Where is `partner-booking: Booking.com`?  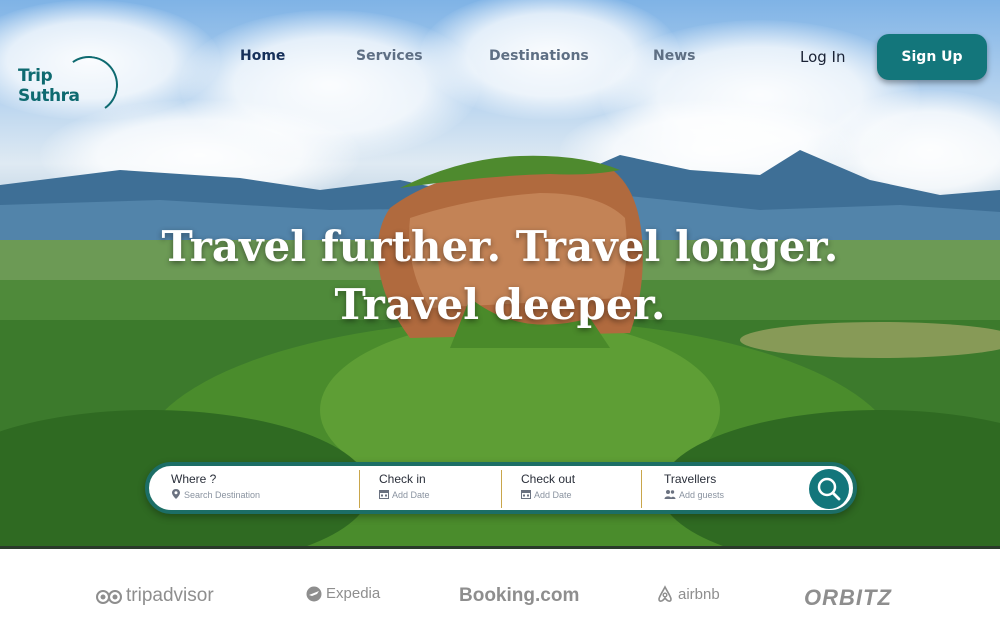
partner-booking: Booking.com is located at coordinates (519, 596).